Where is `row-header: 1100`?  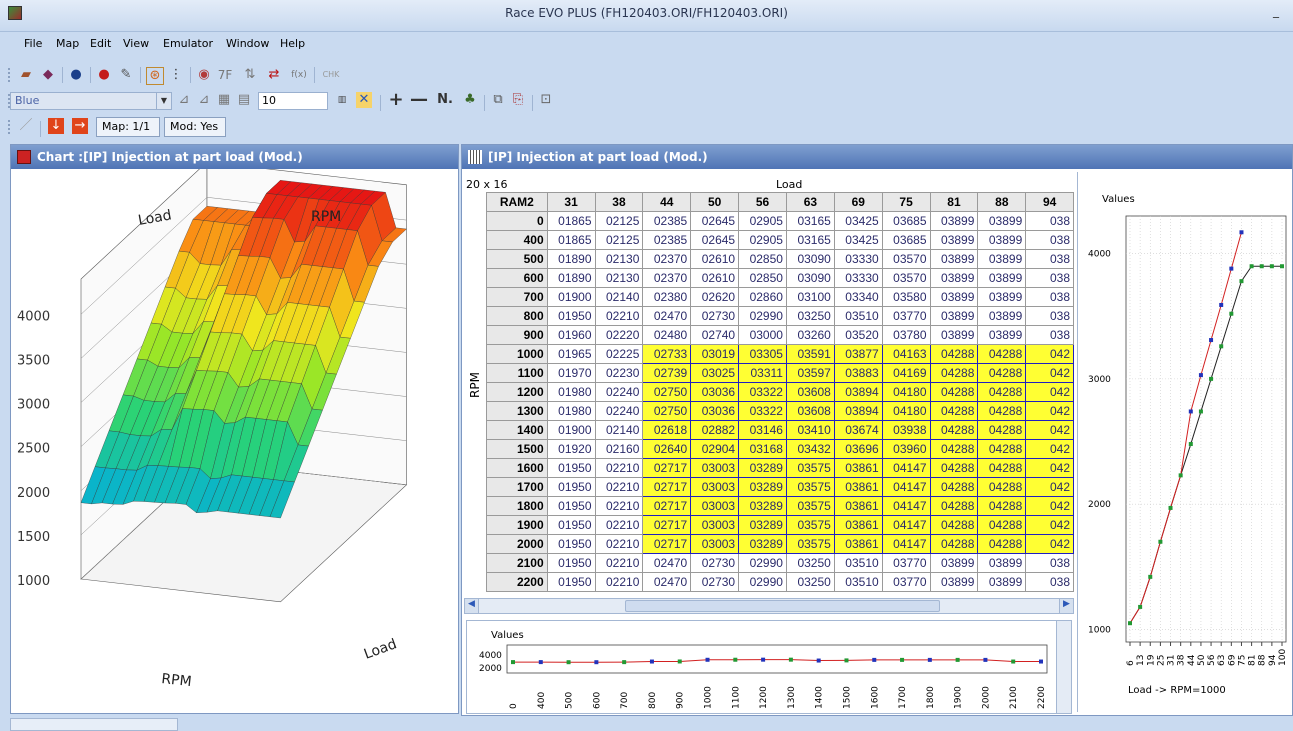
row-header: 1100 is located at coordinates (517, 373).